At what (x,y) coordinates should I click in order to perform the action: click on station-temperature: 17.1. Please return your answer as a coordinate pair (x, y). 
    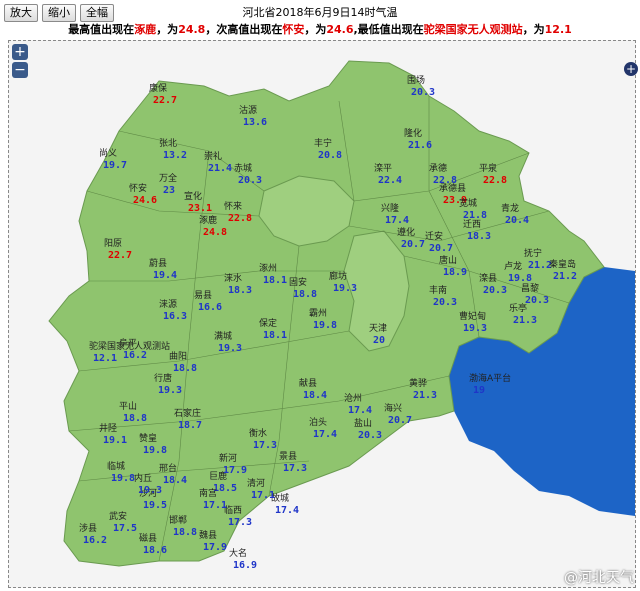
    Looking at the image, I should click on (215, 505).